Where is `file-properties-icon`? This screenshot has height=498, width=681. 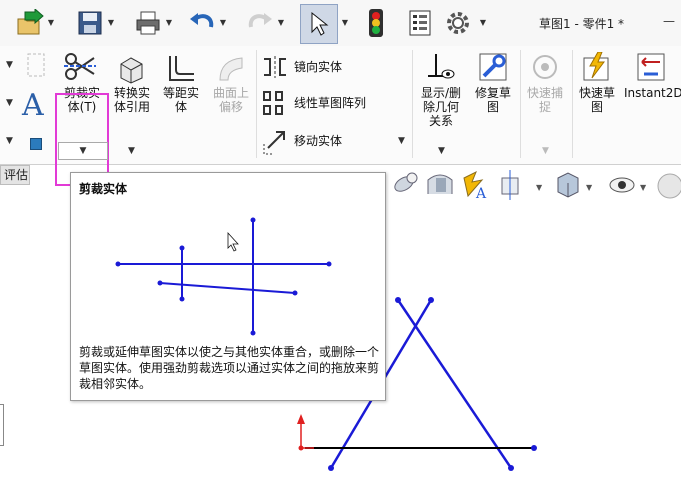
file-properties-icon is located at coordinates (420, 23).